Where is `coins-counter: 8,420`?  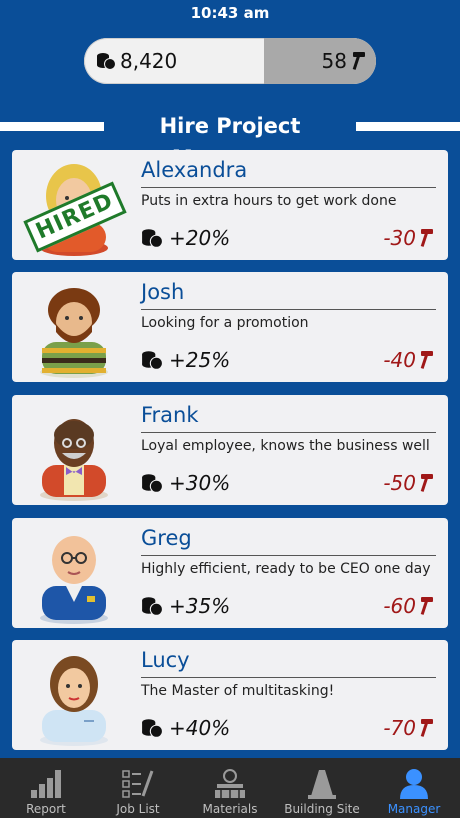 coins-counter: 8,420 is located at coordinates (174, 61).